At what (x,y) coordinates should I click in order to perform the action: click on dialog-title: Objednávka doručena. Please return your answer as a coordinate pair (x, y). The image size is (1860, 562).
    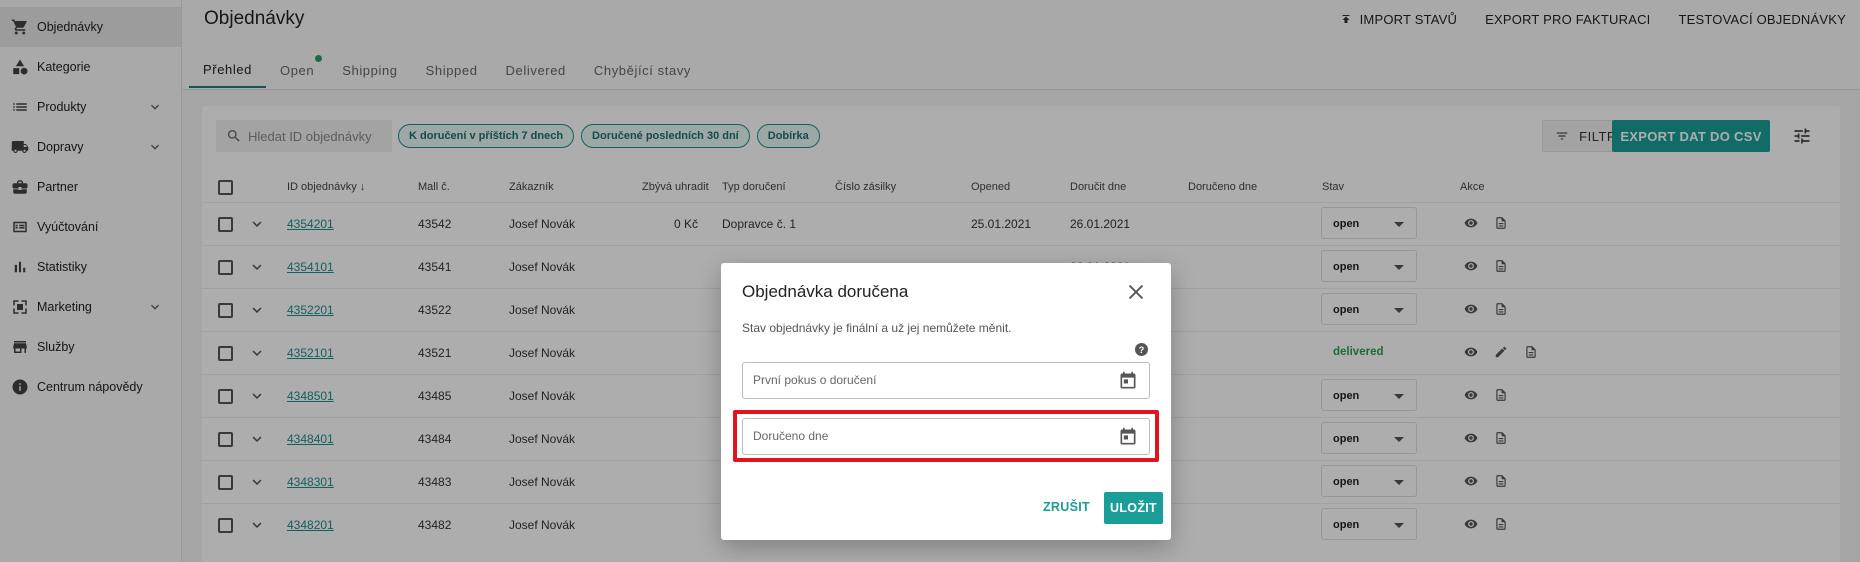
    Looking at the image, I should click on (825, 291).